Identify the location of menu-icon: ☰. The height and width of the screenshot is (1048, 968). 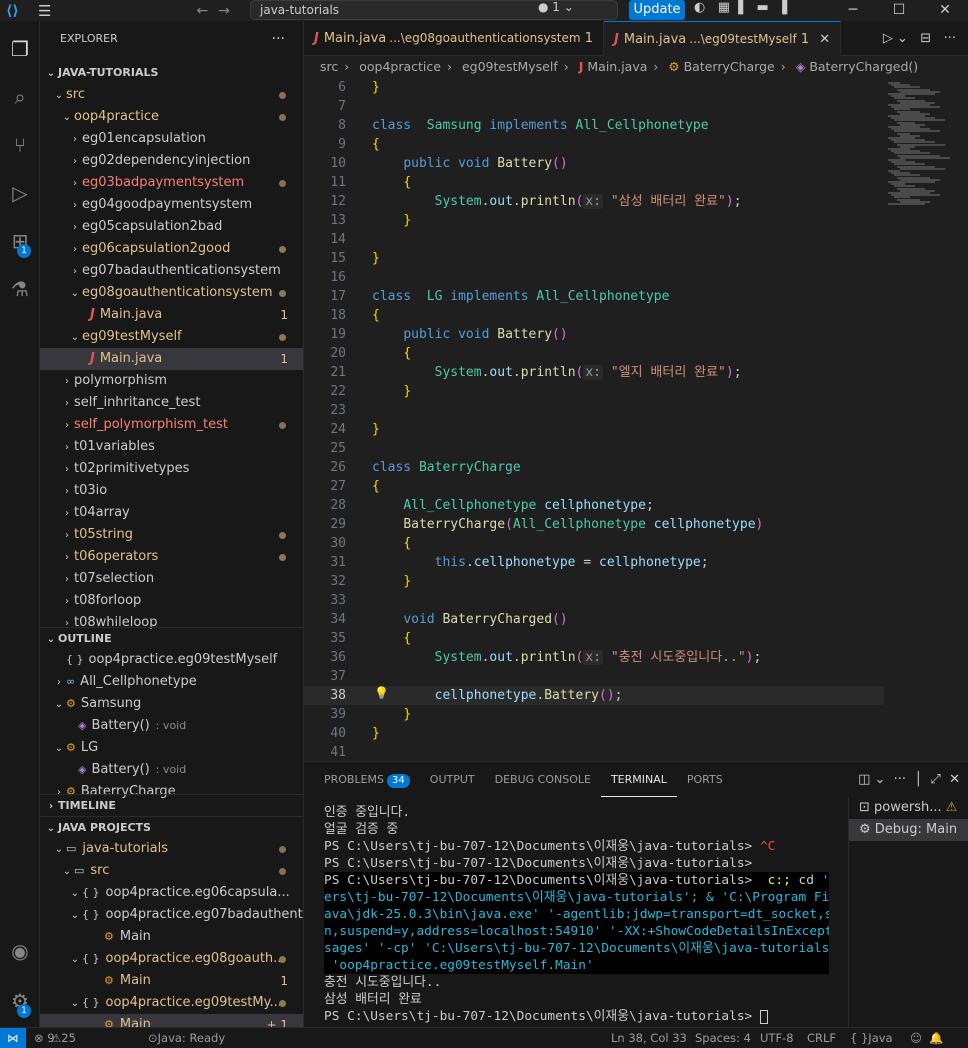
(44, 11).